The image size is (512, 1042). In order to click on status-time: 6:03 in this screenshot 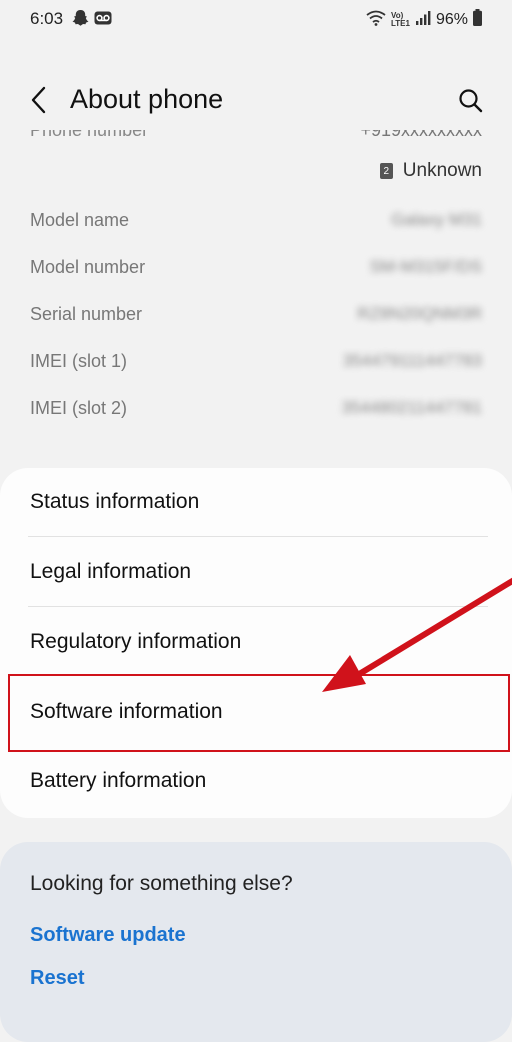, I will do `click(47, 18)`.